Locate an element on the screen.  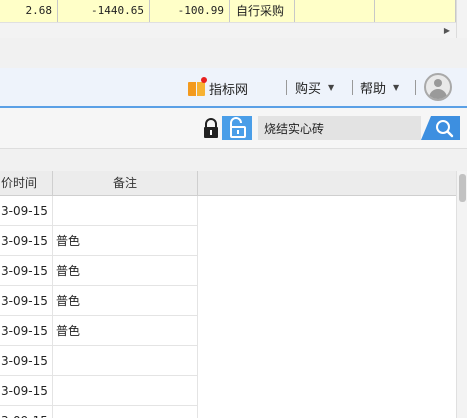
user-avatar-icon is located at coordinates (438, 87).